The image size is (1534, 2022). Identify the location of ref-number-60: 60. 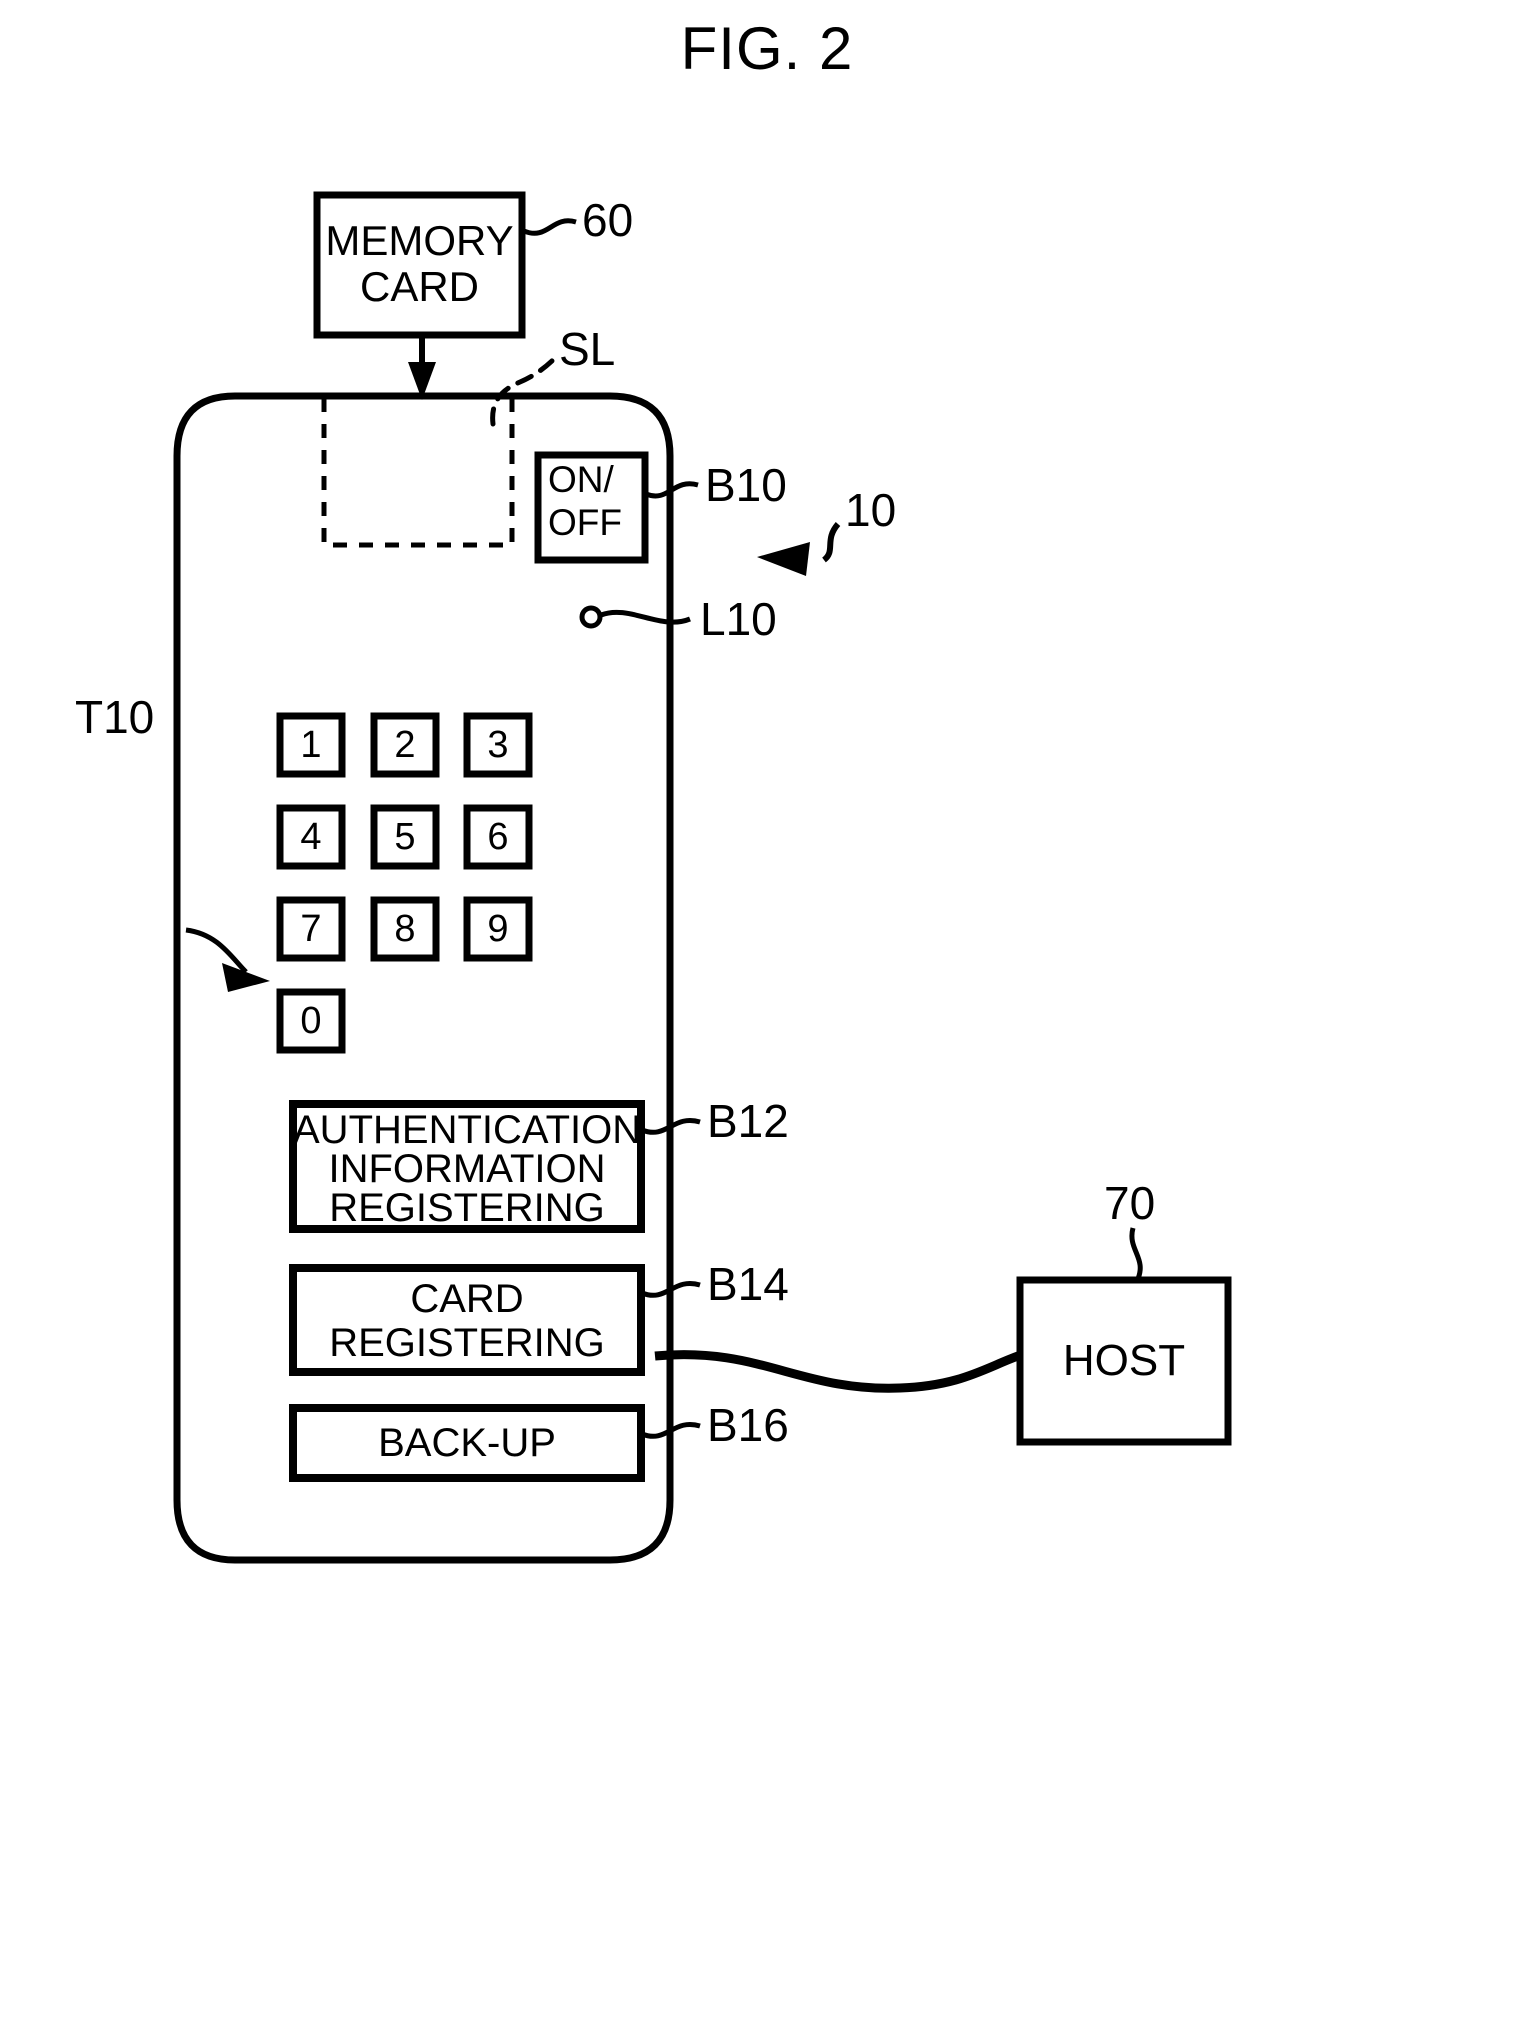
(608, 220).